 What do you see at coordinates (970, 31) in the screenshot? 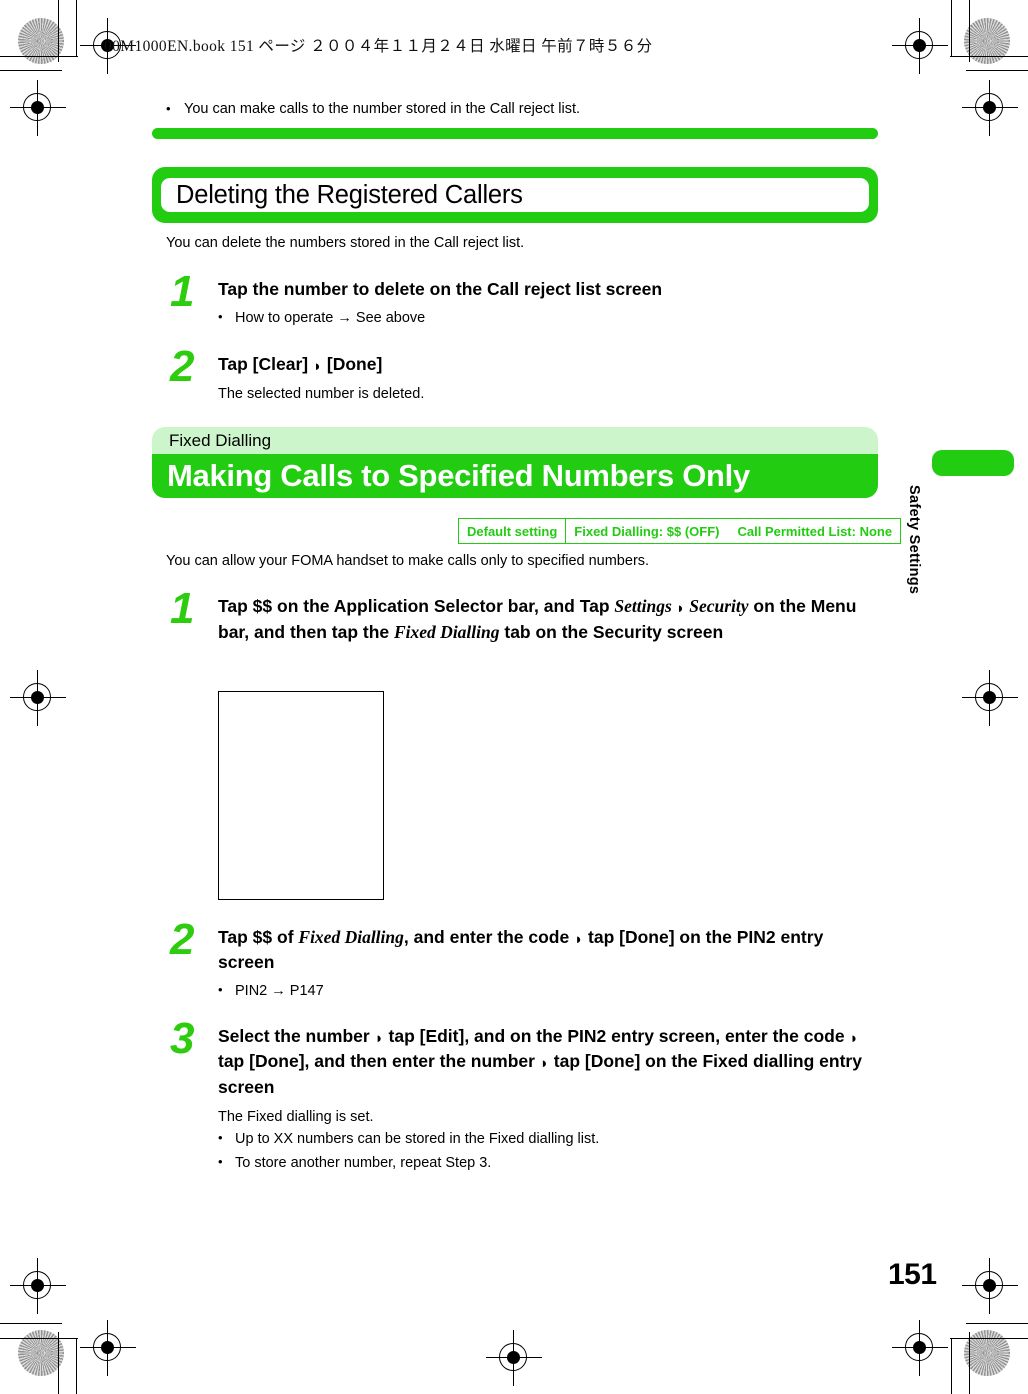
I see `crop-line-top-right-v` at bounding box center [970, 31].